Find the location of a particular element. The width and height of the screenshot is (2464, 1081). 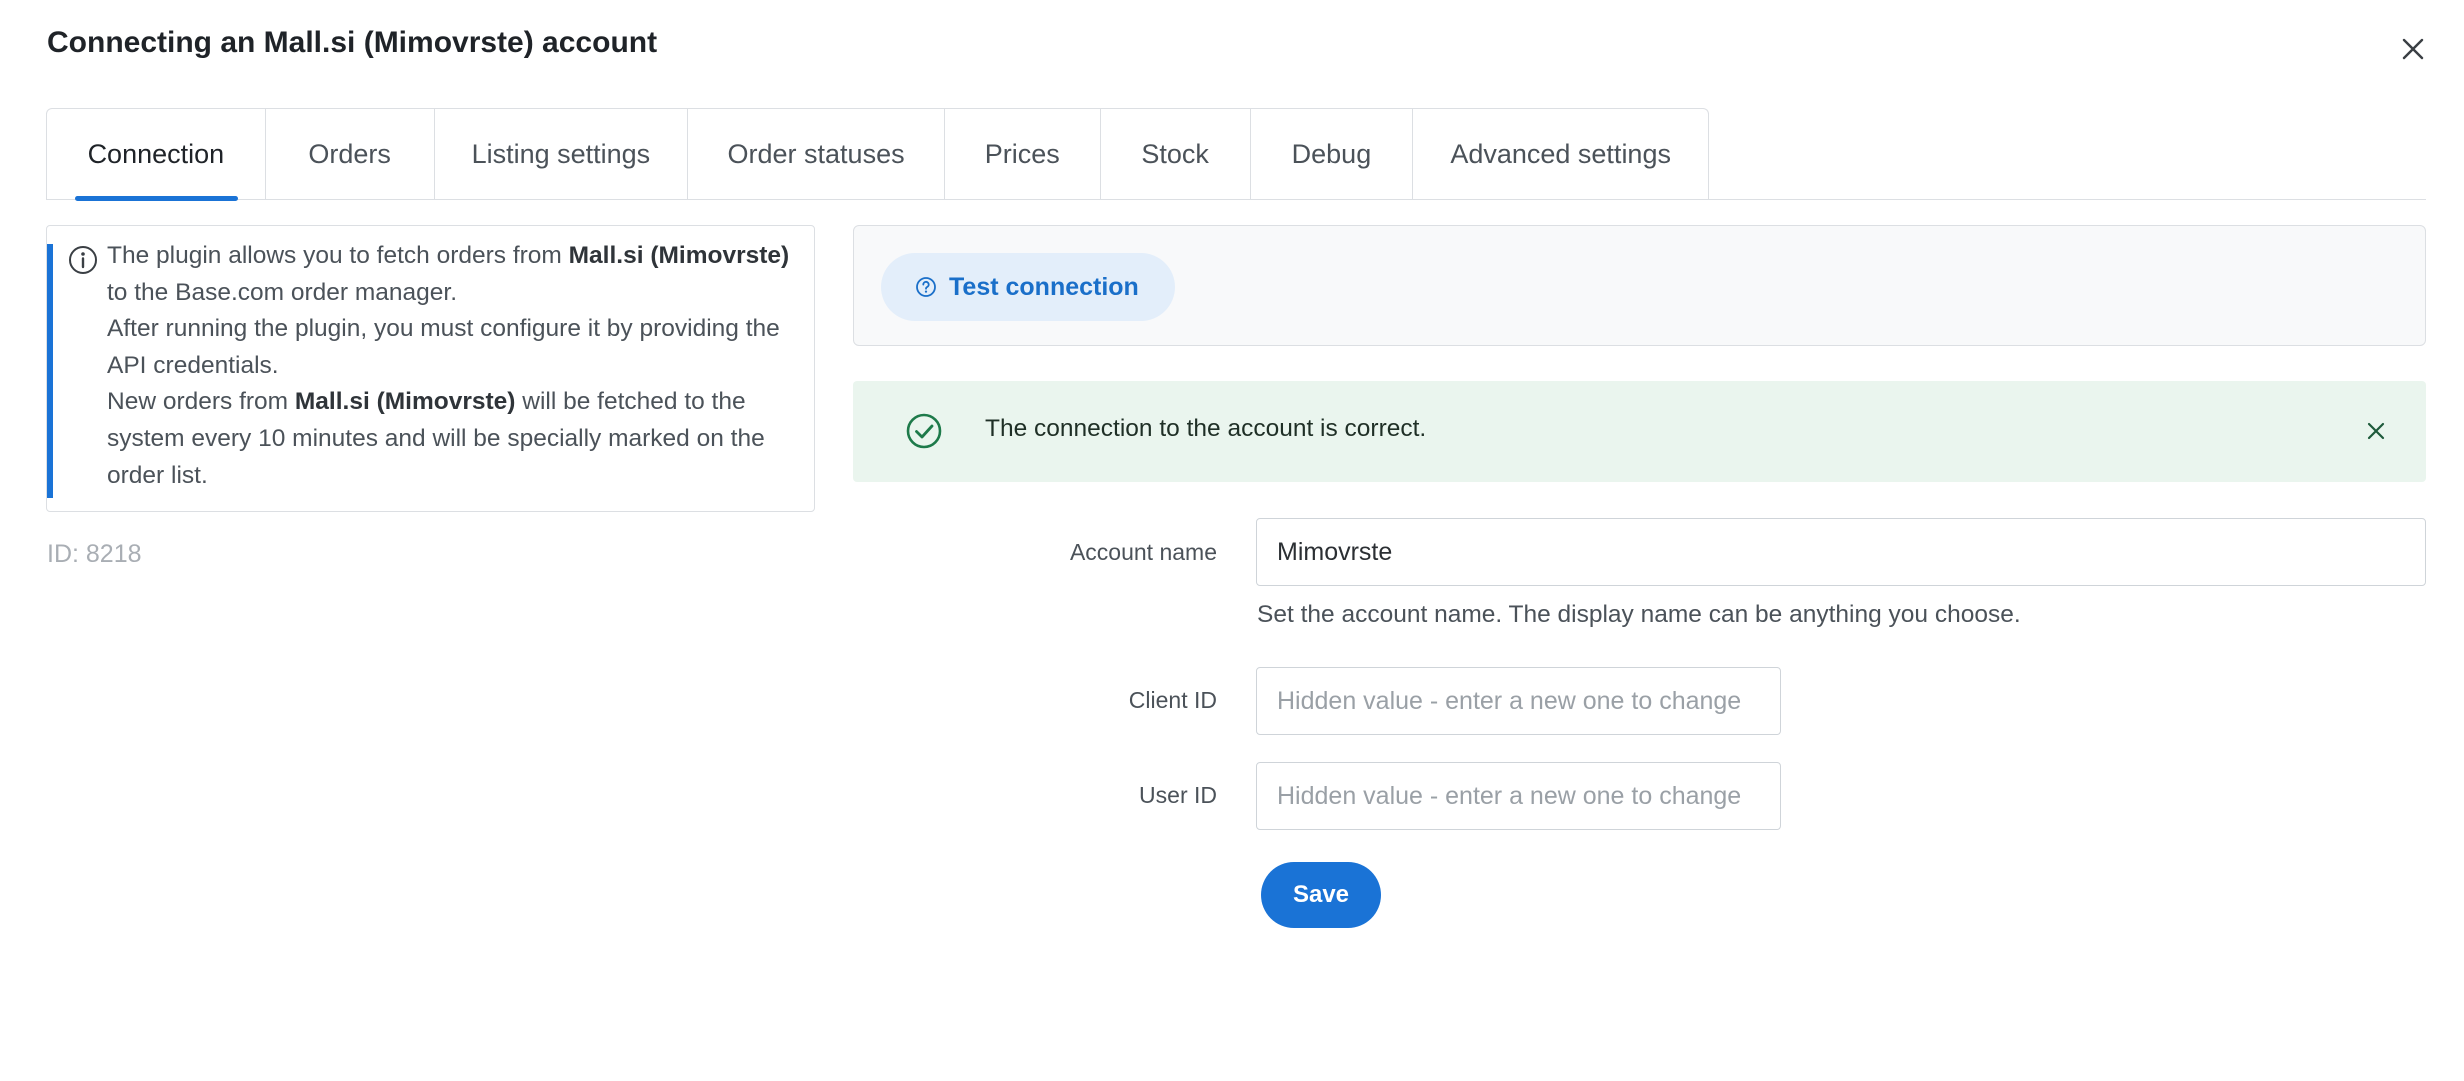

test-connection-button: Test connection is located at coordinates (1028, 287).